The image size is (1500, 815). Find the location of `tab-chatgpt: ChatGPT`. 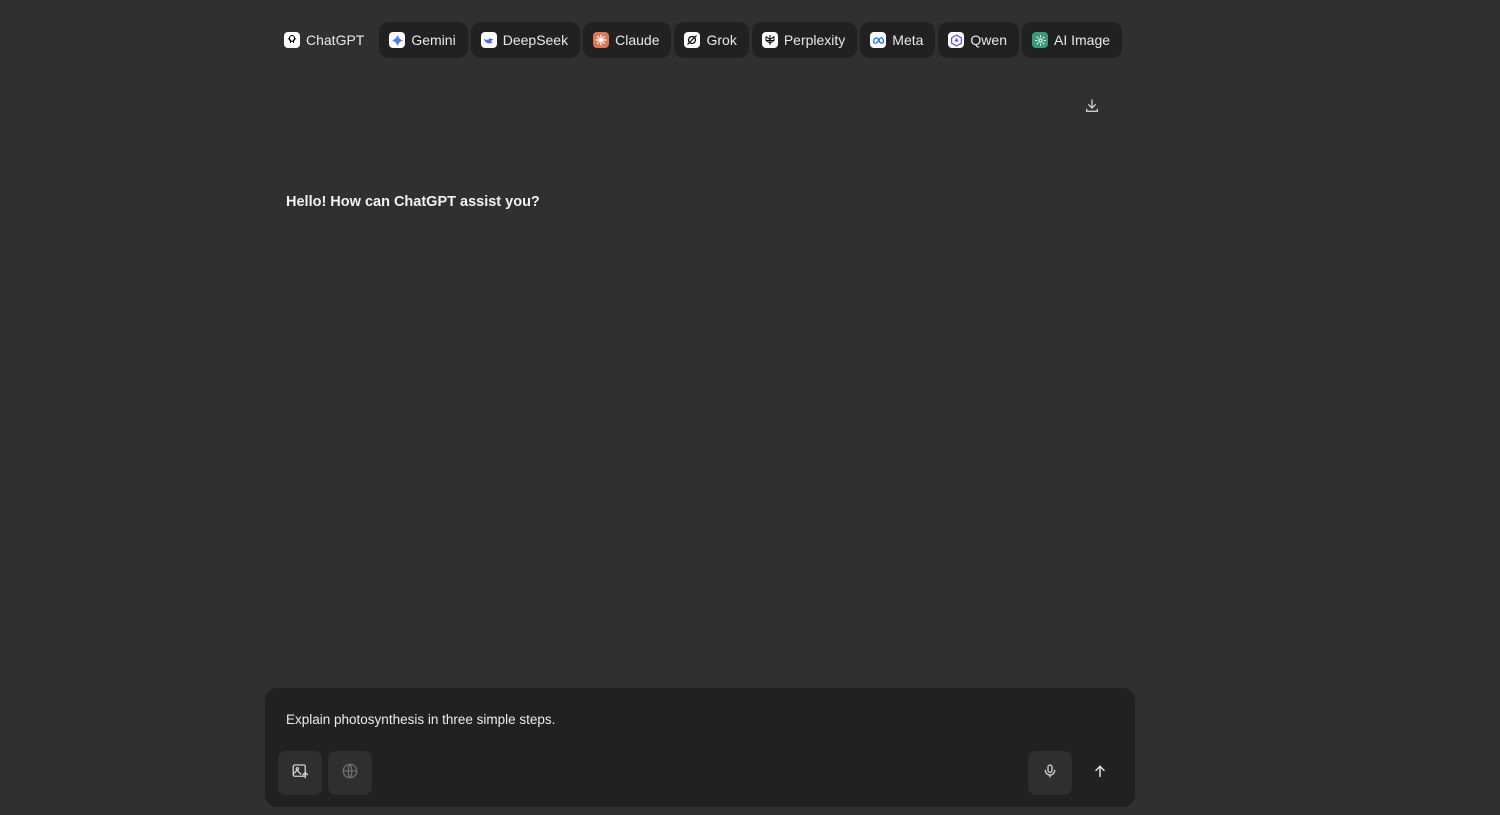

tab-chatgpt: ChatGPT is located at coordinates (325, 40).